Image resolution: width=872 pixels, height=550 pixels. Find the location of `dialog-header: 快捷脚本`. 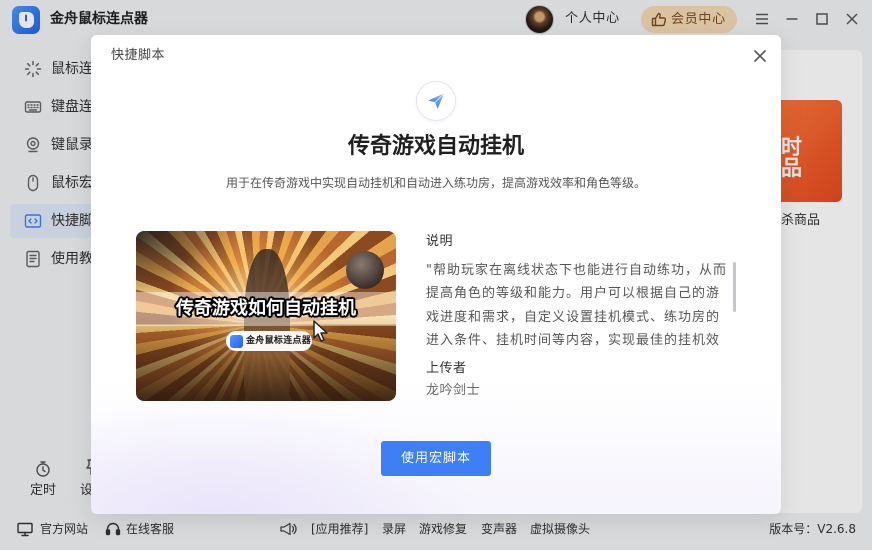

dialog-header: 快捷脚本 is located at coordinates (138, 55).